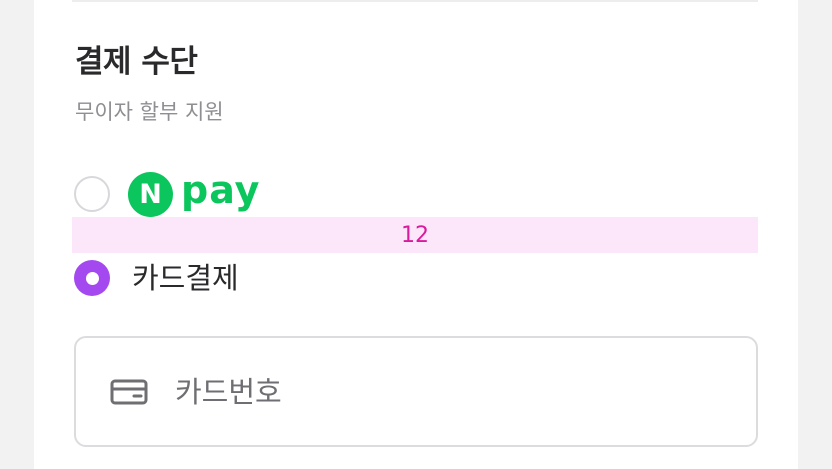 The height and width of the screenshot is (469, 832). I want to click on credit-card-icon, so click(129, 392).